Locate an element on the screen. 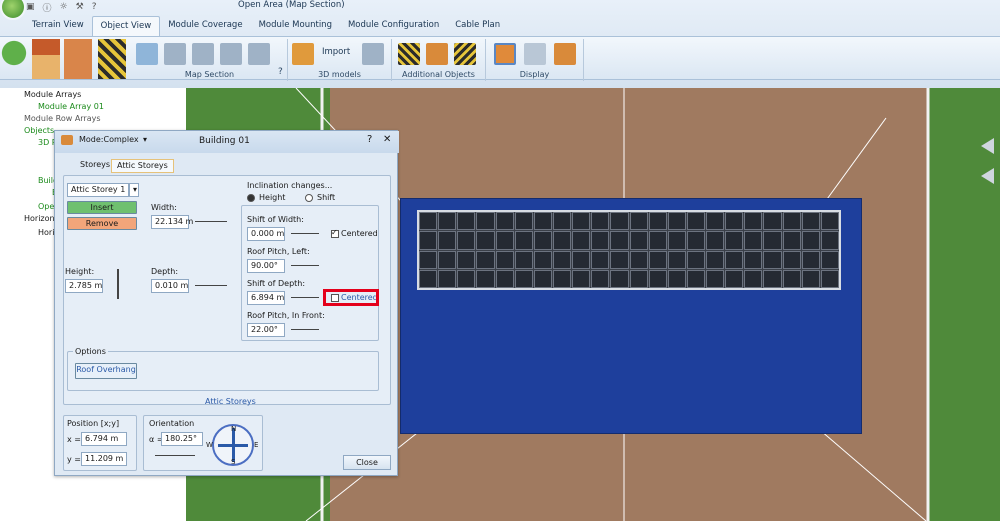 The height and width of the screenshot is (521, 1000). barrier-tool-icon is located at coordinates (112, 59).